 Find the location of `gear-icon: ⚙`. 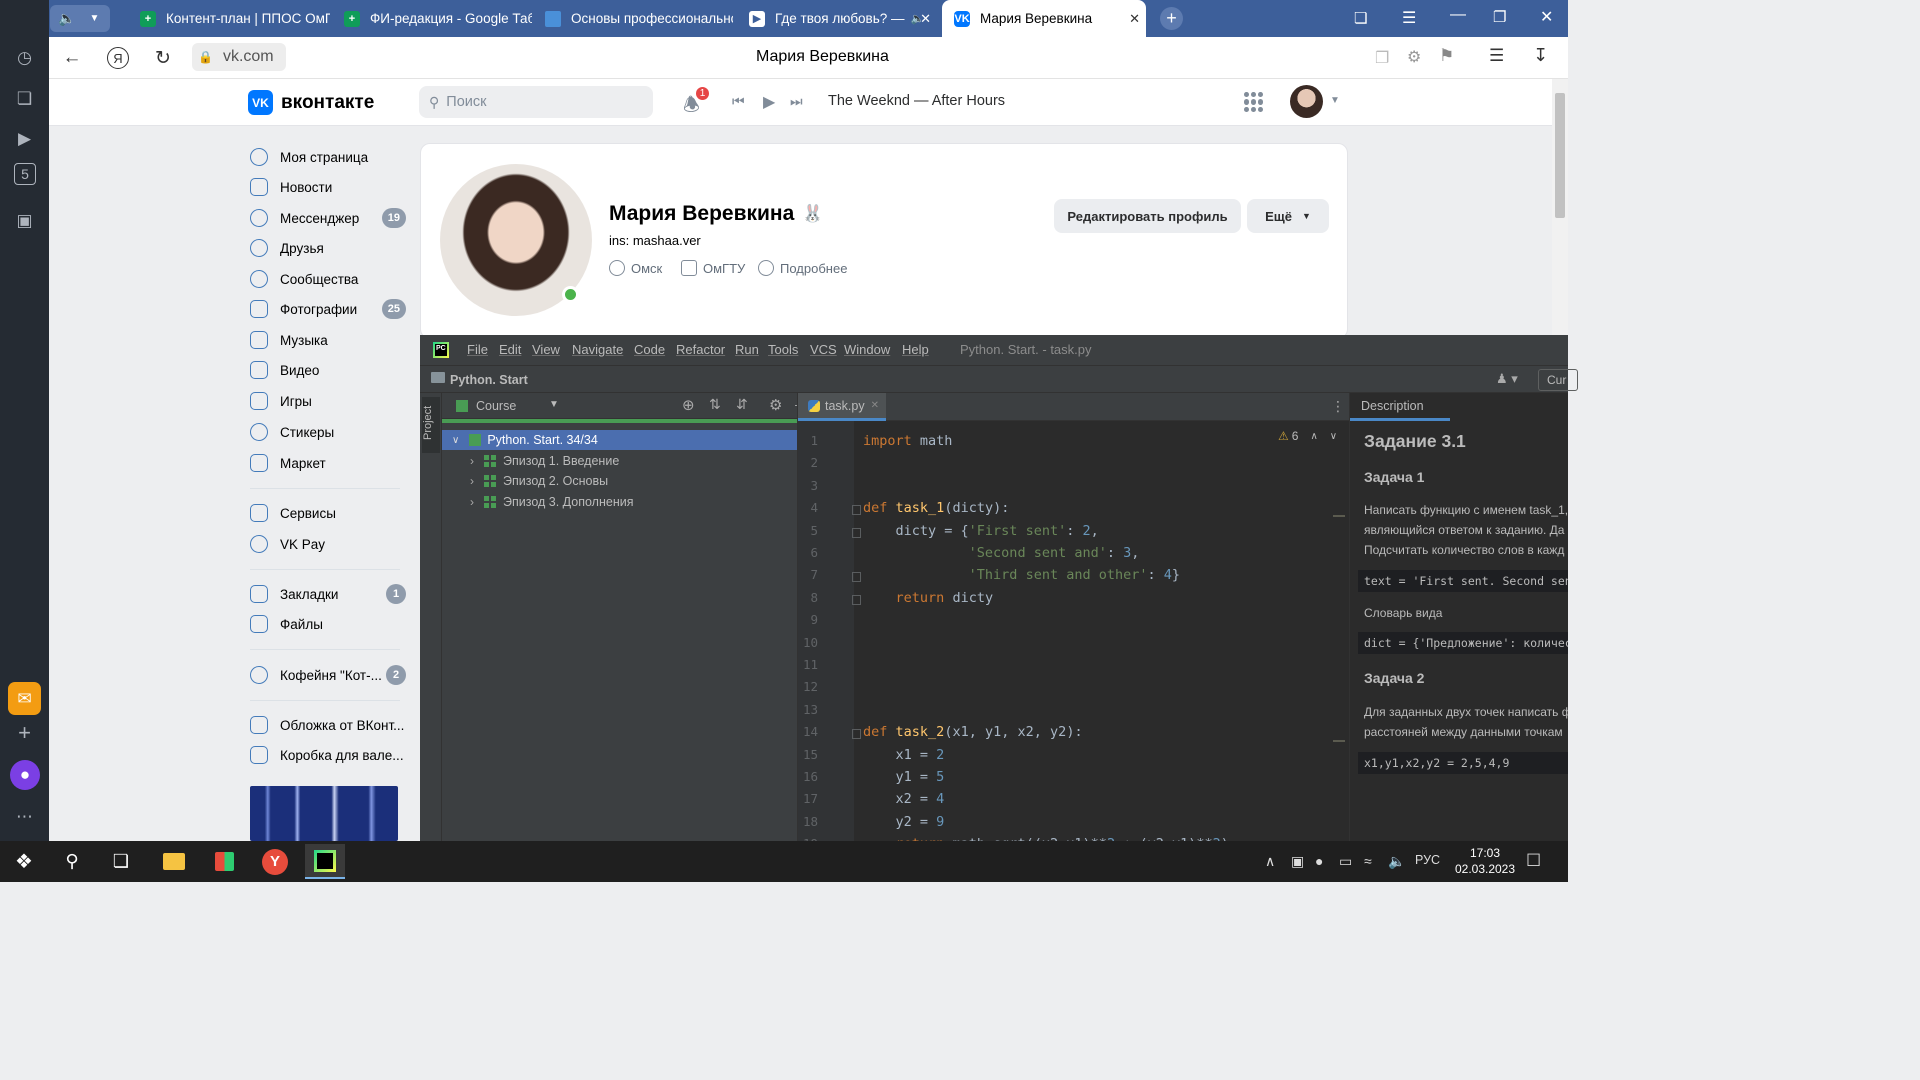

gear-icon: ⚙ is located at coordinates (775, 405).